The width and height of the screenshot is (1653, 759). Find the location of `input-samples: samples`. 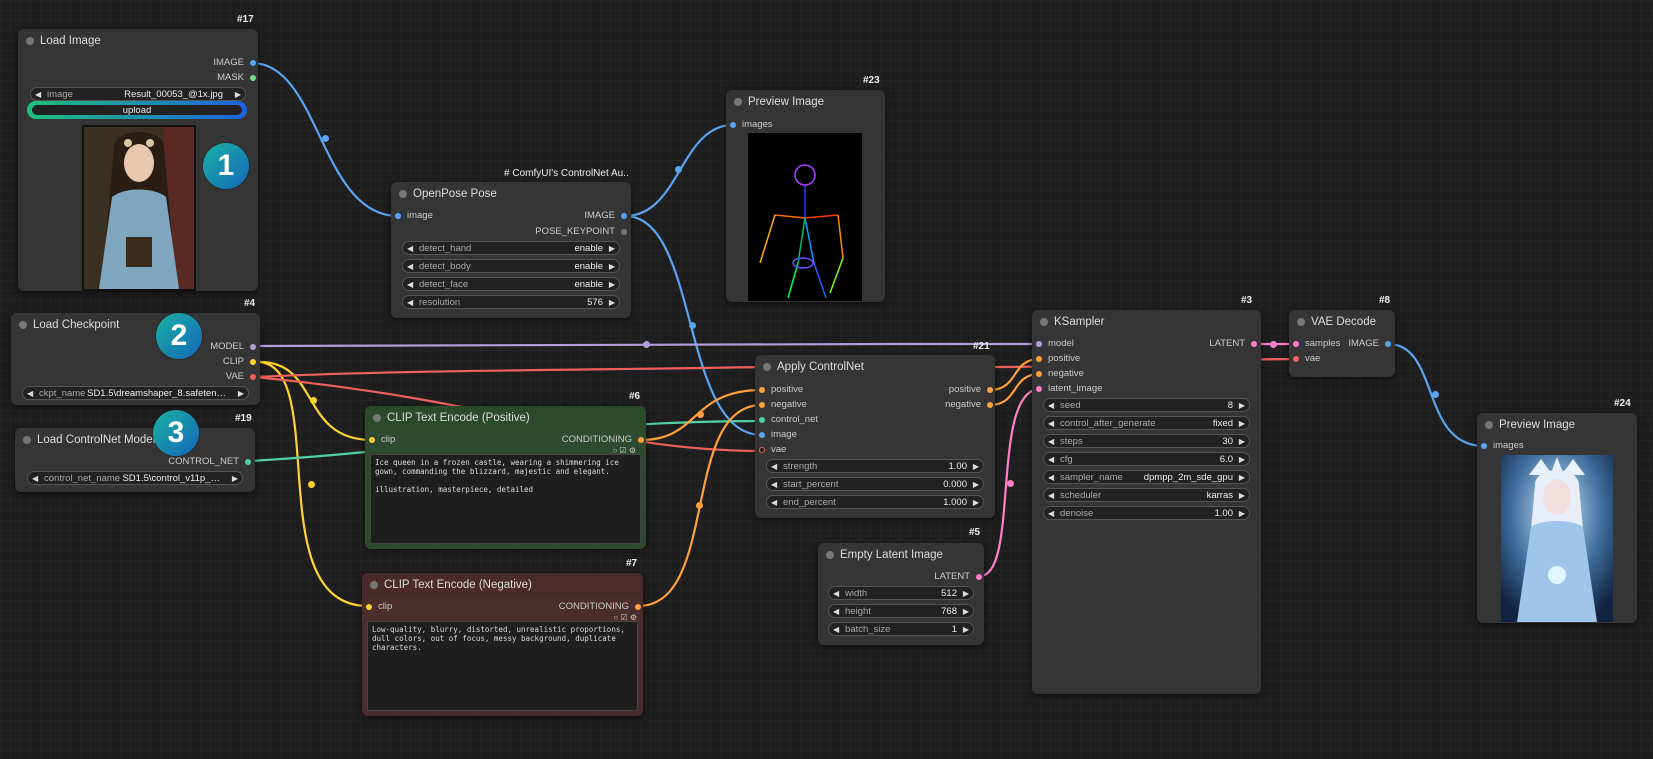

input-samples: samples is located at coordinates (1316, 344).